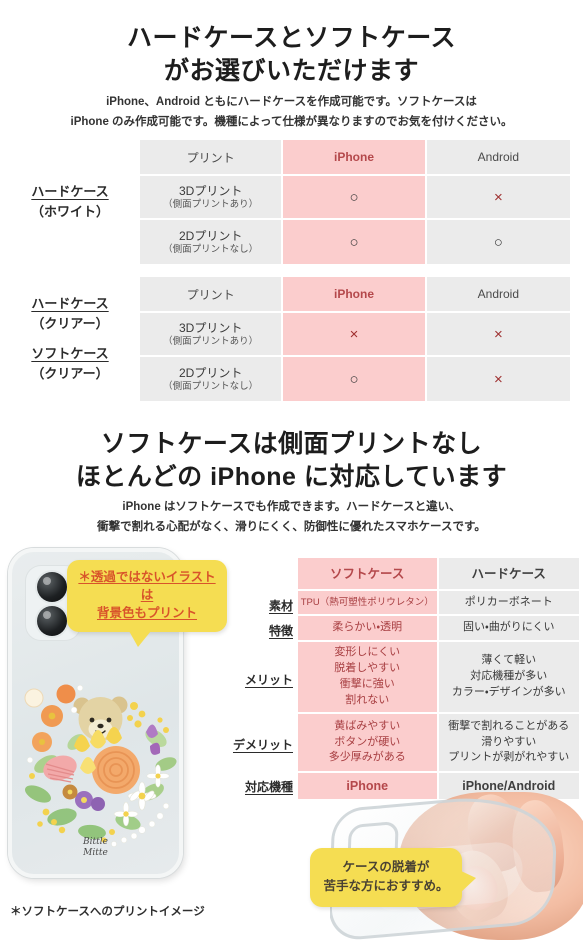 This screenshot has height=952, width=583. I want to click on spec-row-feature: 柔らかい・透明 固い・曲がりにくい, so click(438, 629).